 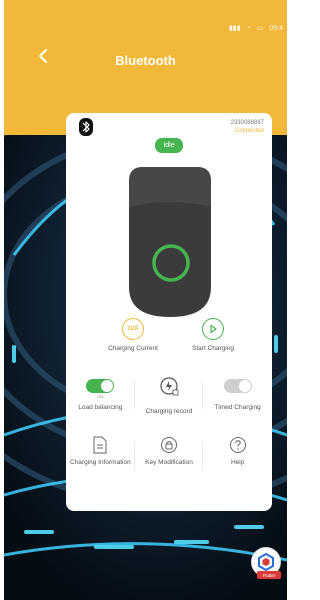 I want to click on primary-actions-row: 32A Charging Current Start Charging, so click(x=169, y=335).